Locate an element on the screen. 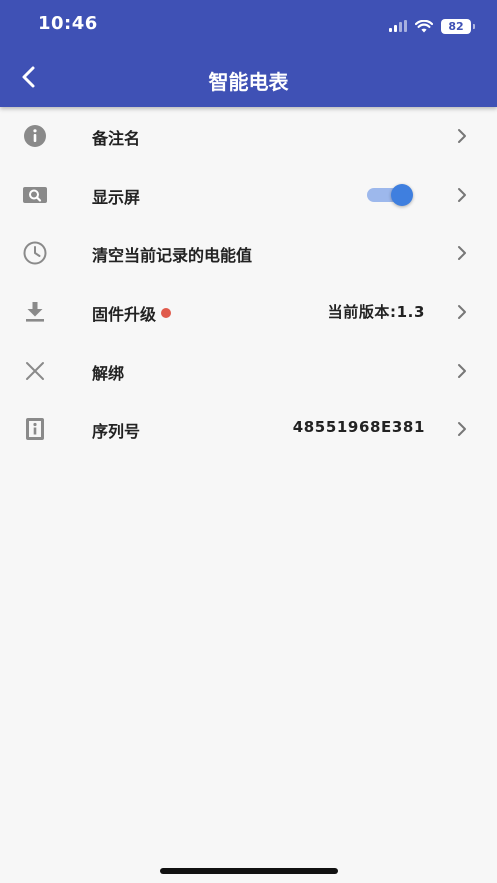  info-box-icon is located at coordinates (35, 429).